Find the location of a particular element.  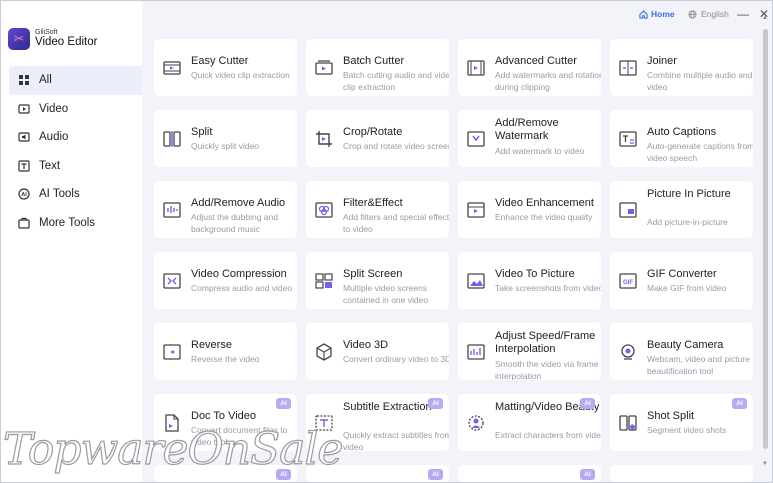

tool-description: Add picture-in-picture is located at coordinates (687, 222).